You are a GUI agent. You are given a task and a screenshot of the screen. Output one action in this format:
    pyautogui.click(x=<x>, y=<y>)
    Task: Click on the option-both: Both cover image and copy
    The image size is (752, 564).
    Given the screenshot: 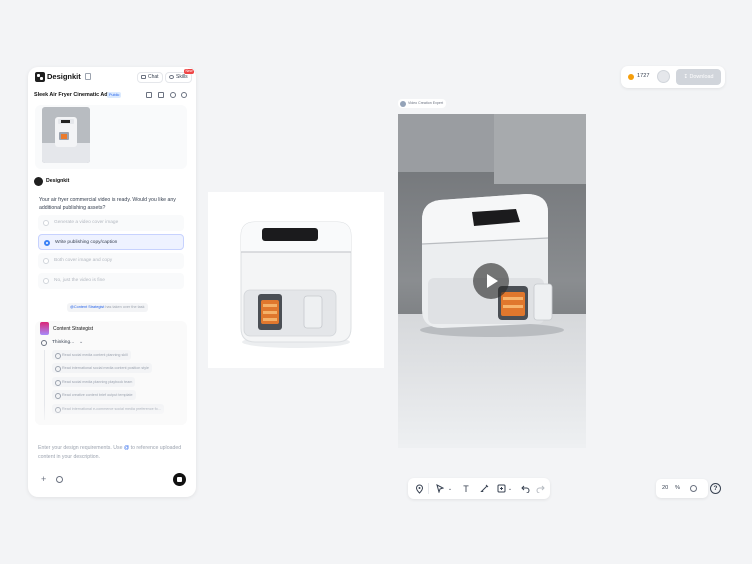 What is the action you would take?
    pyautogui.click(x=111, y=261)
    